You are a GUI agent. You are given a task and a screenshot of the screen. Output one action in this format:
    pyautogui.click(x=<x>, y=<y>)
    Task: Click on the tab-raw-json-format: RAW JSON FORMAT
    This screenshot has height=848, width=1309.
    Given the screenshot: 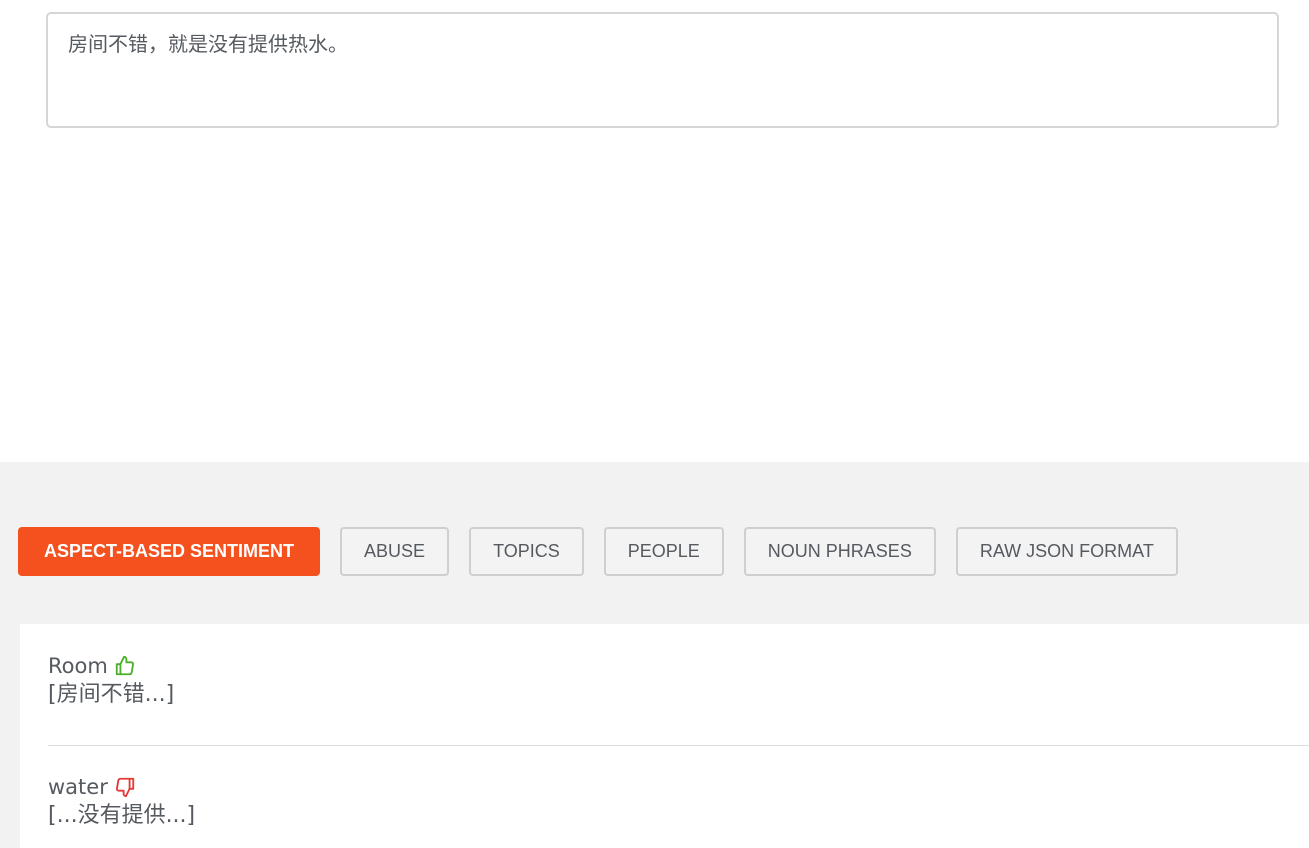 What is the action you would take?
    pyautogui.click(x=1066, y=551)
    